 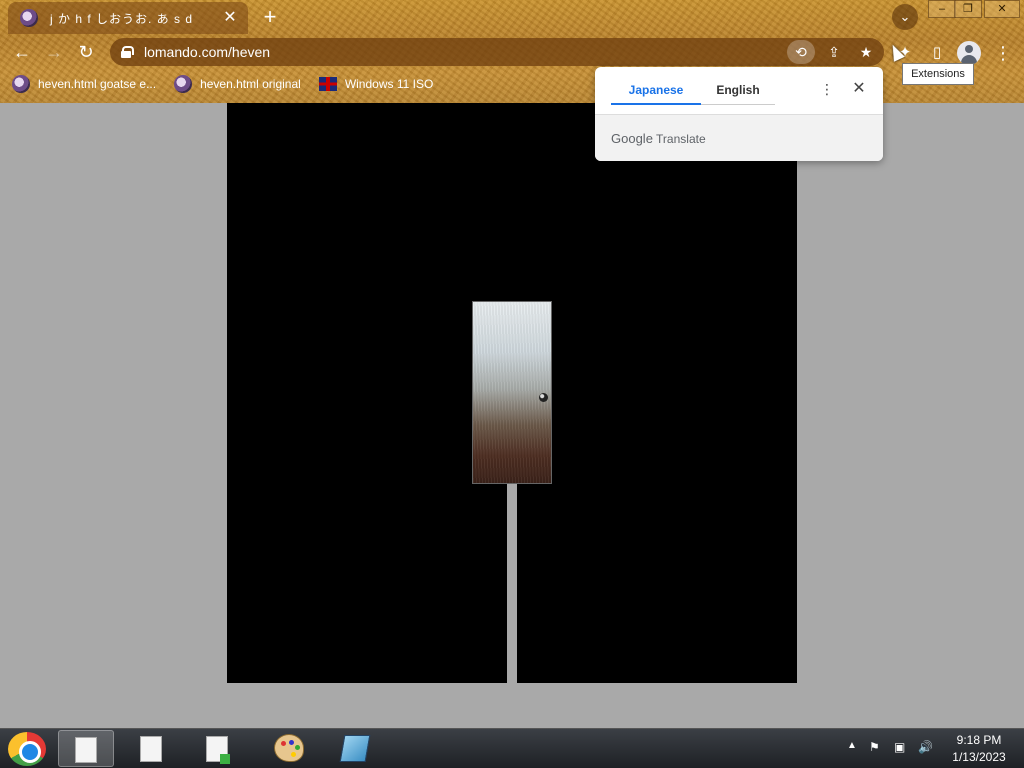 What do you see at coordinates (1003, 53) in the screenshot?
I see `chrome-menu-icon: ⋮` at bounding box center [1003, 53].